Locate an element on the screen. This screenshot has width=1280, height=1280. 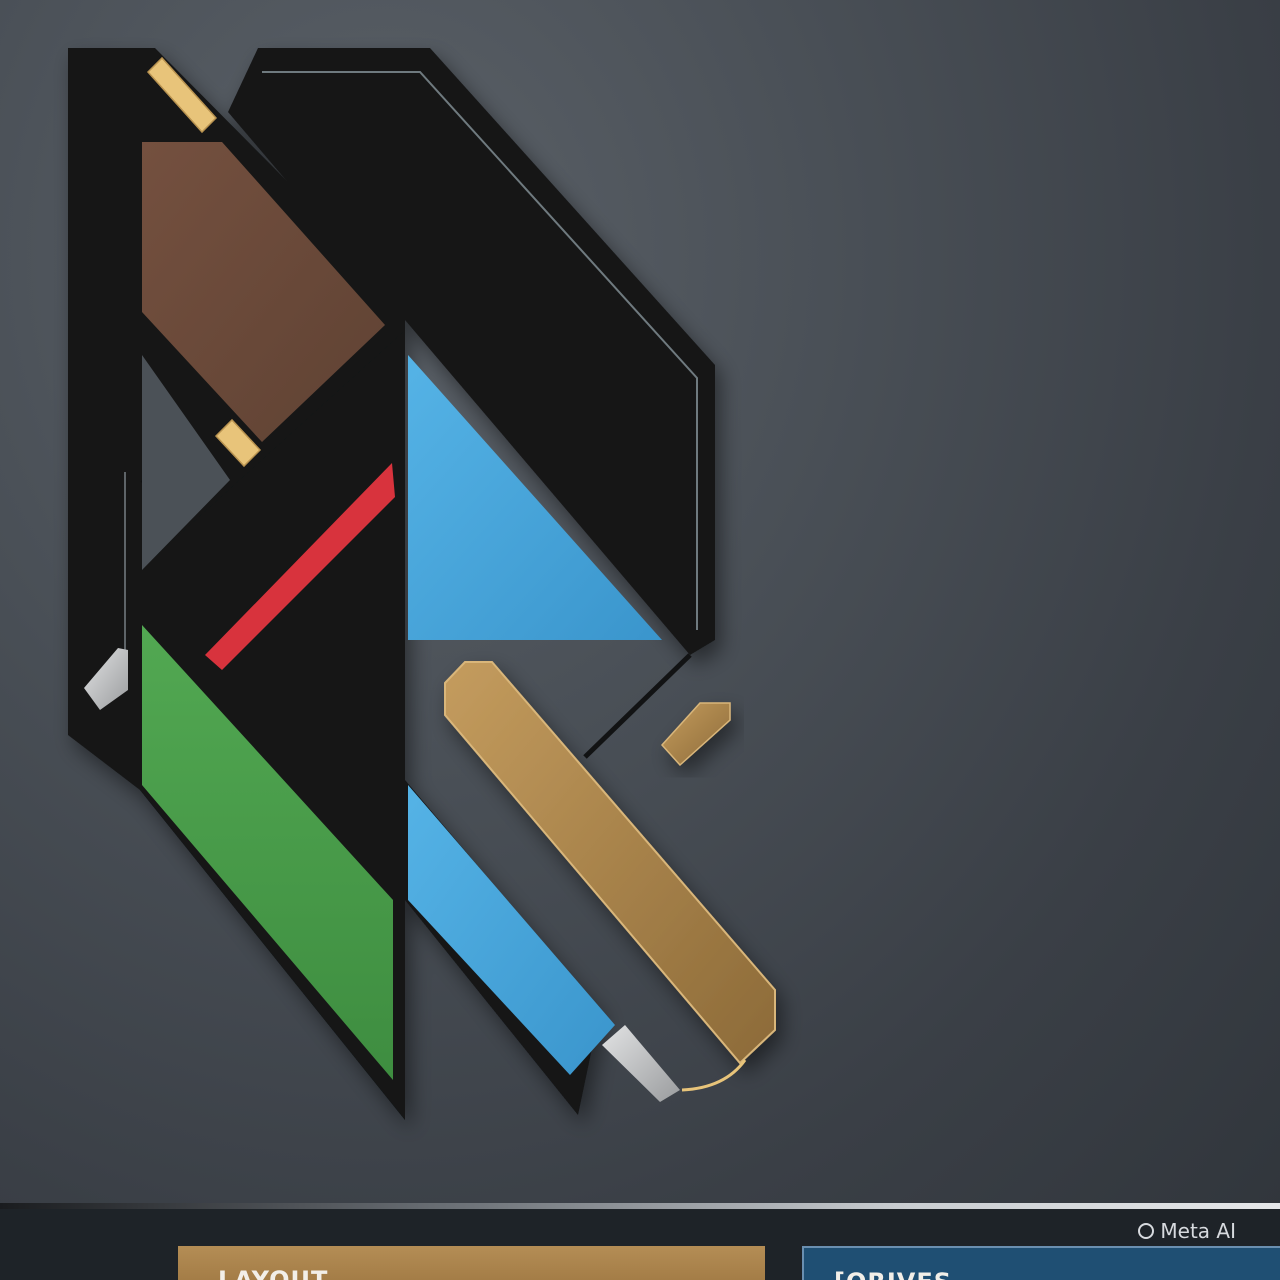
gold-curve is located at coordinates (714, 1075).